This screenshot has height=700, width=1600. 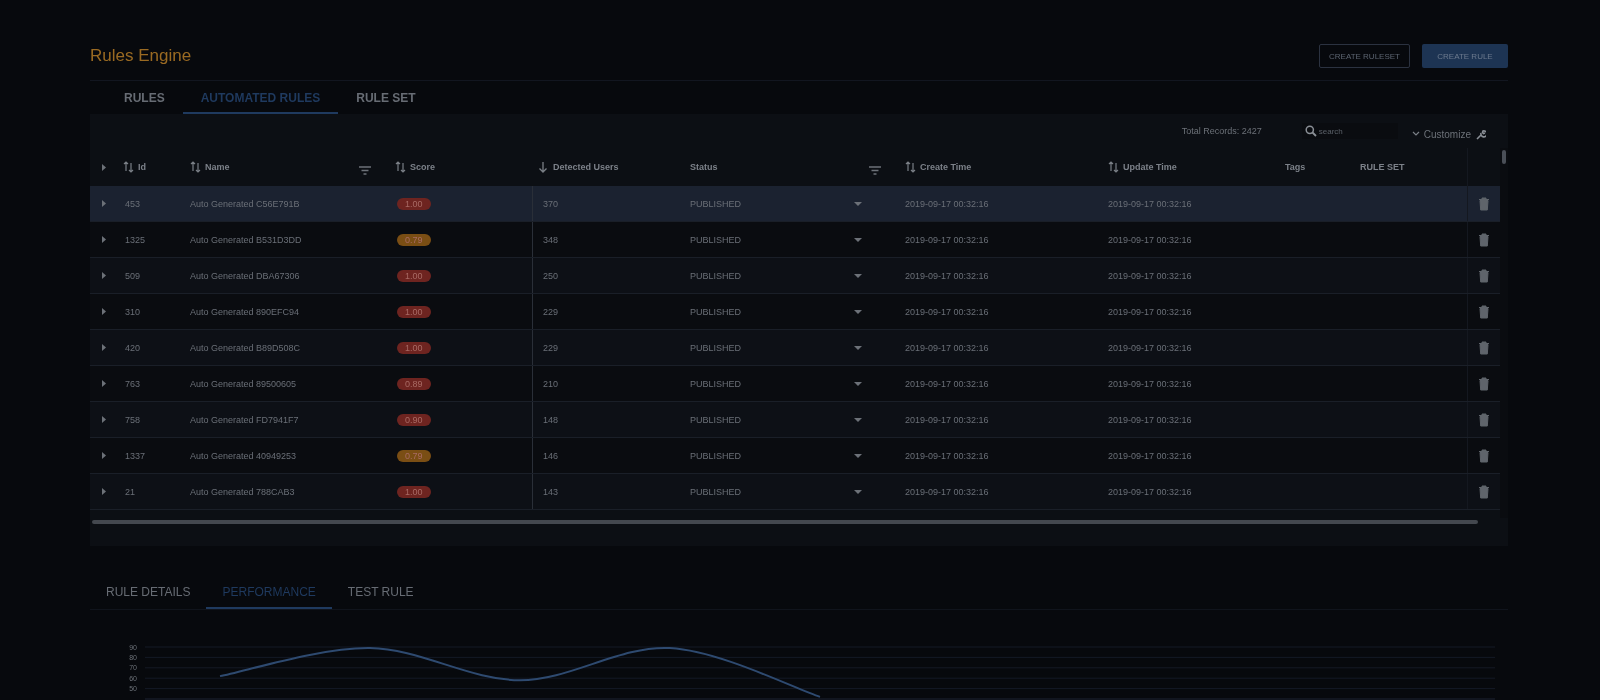 I want to click on tab: RULES, so click(x=144, y=98).